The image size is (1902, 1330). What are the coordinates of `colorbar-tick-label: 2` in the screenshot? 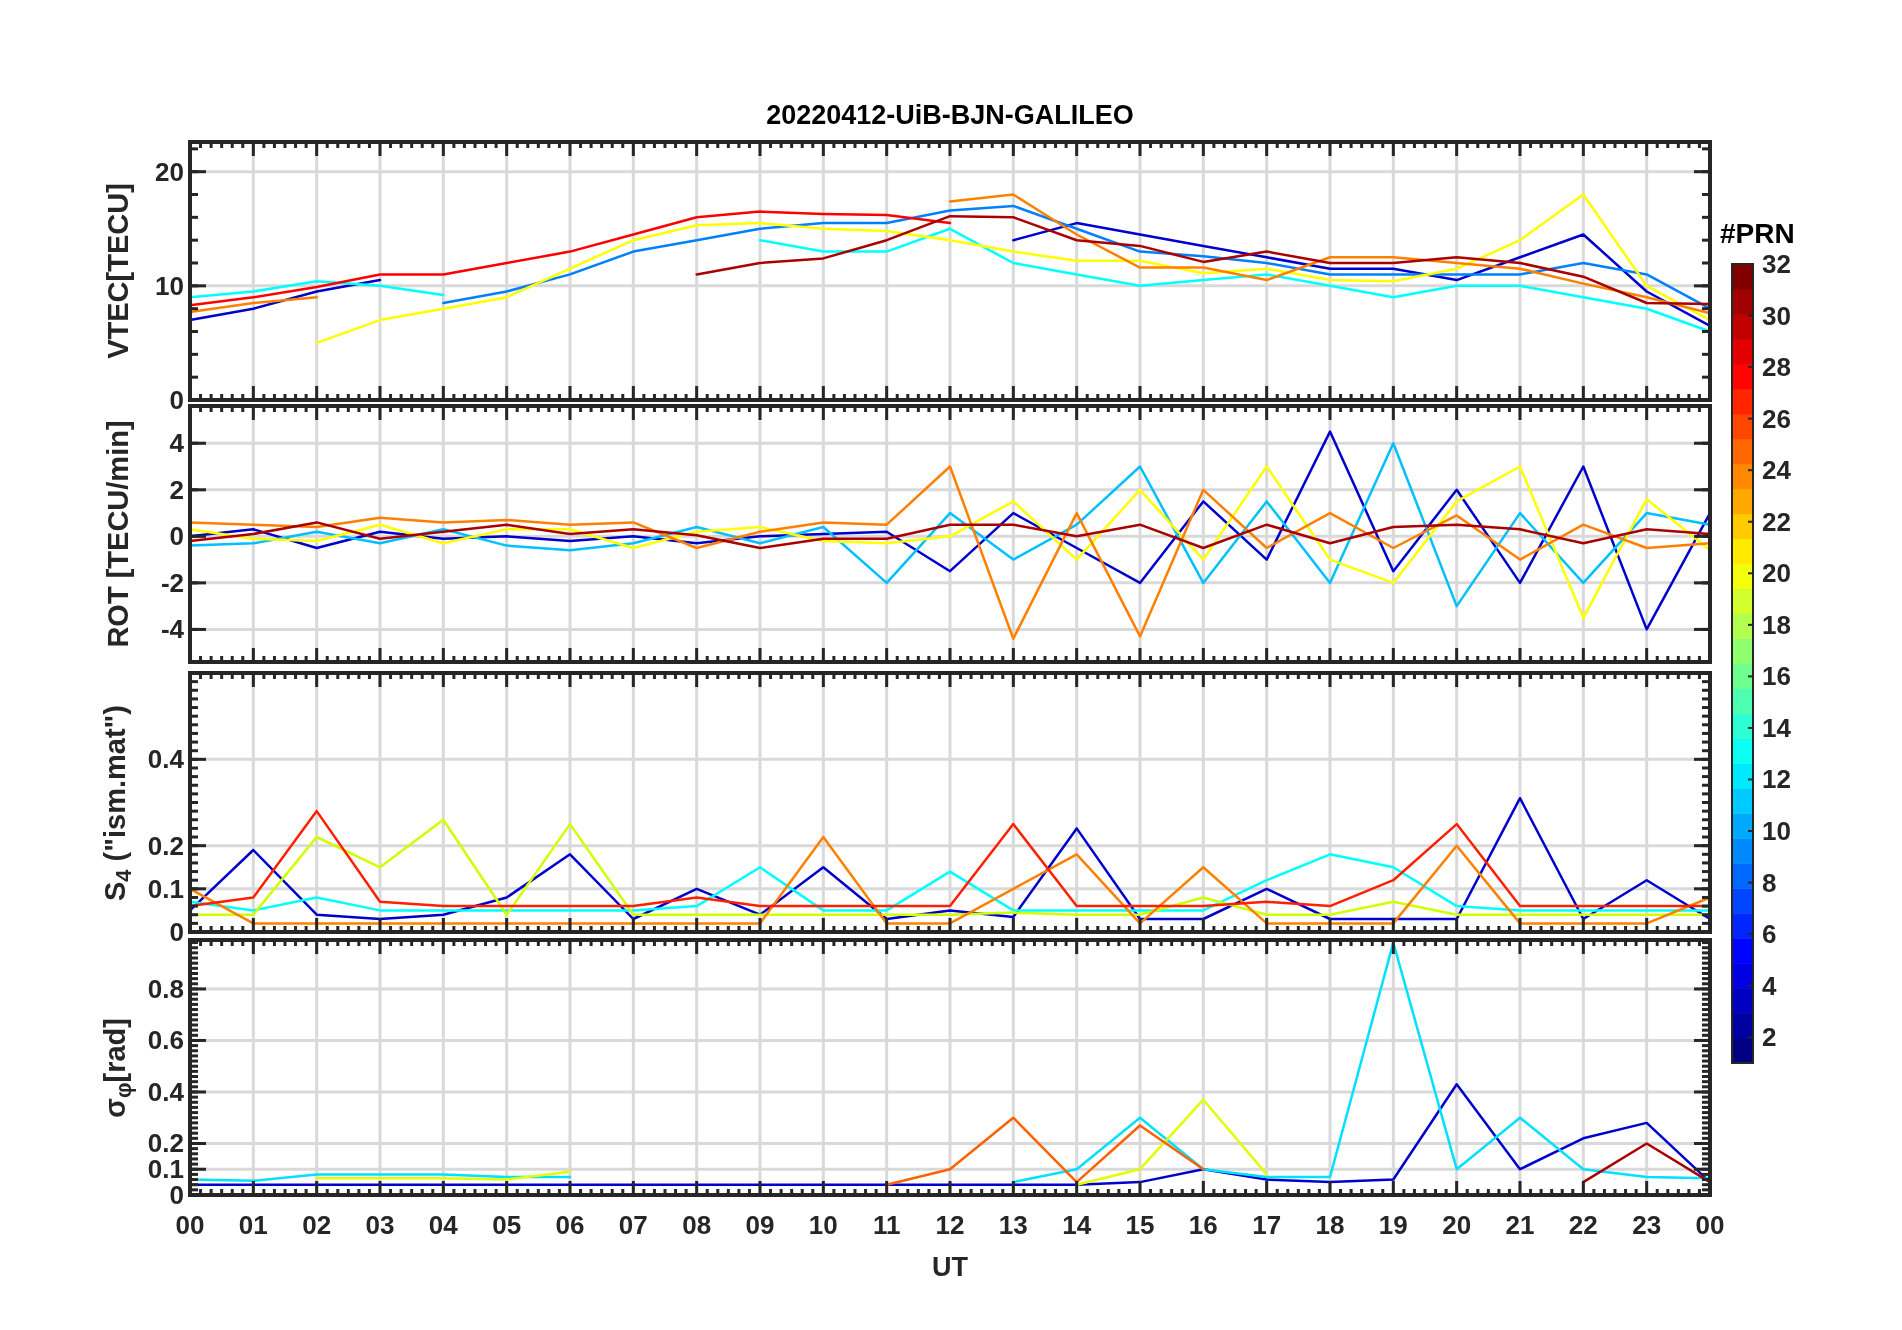 It's located at (1769, 1037).